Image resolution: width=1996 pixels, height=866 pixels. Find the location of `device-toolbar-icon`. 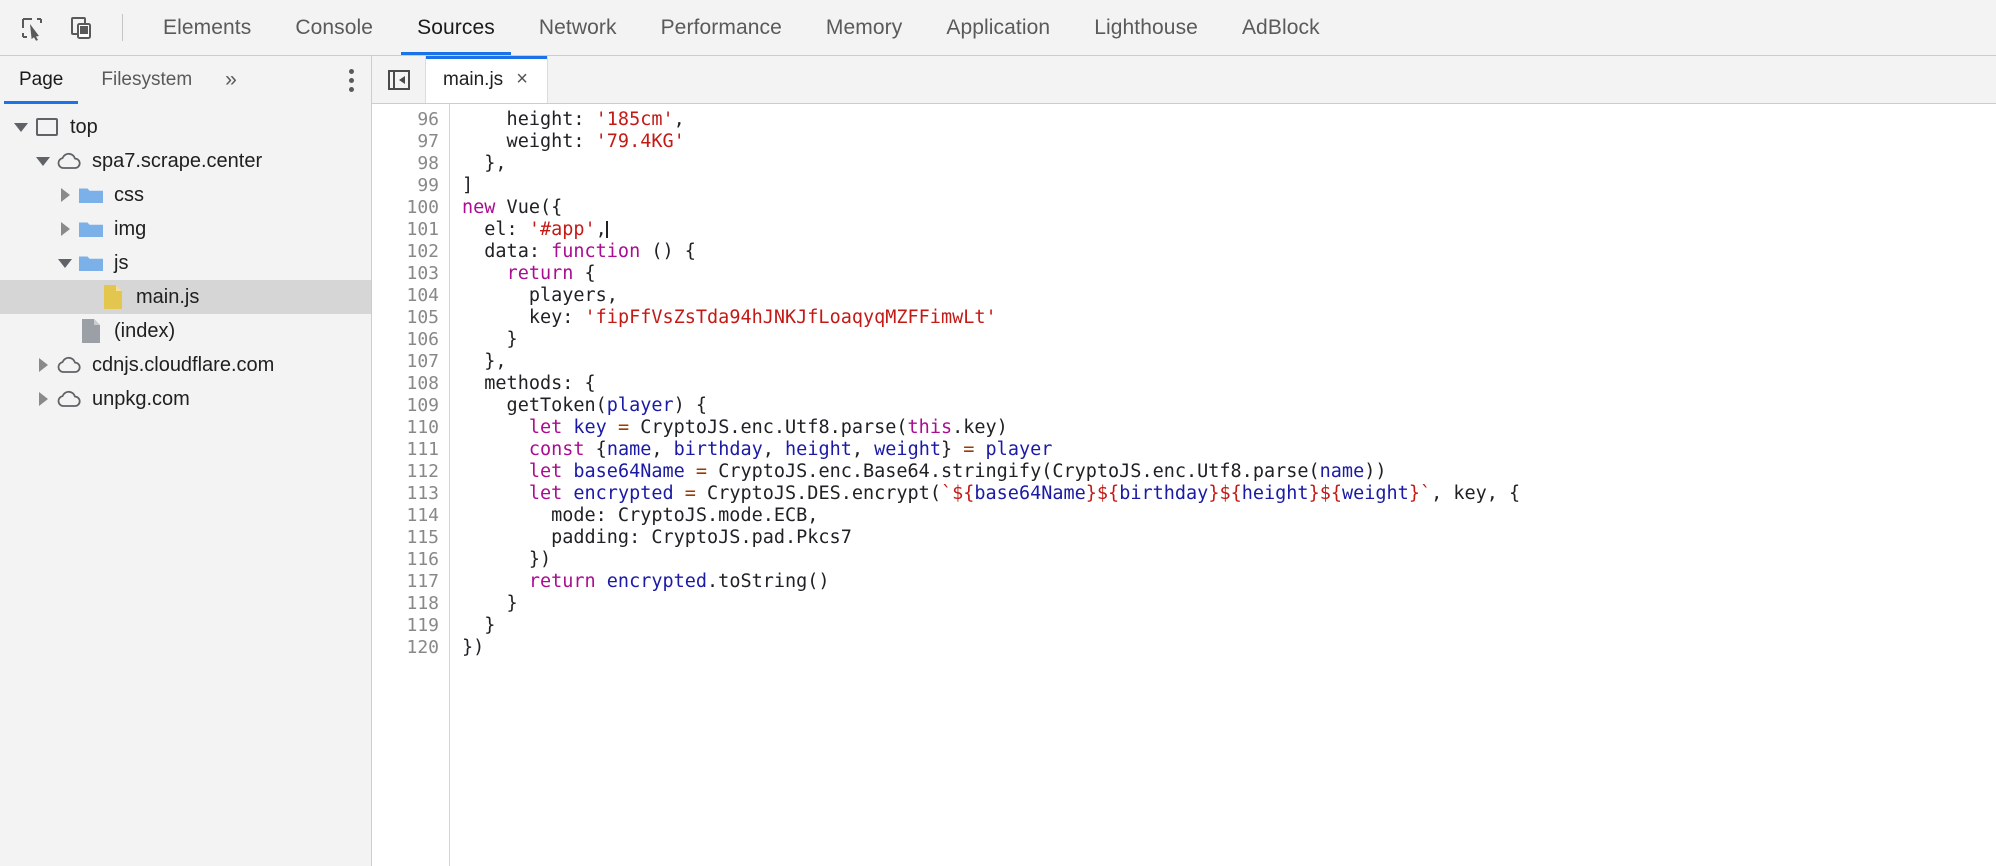

device-toolbar-icon is located at coordinates (82, 28).